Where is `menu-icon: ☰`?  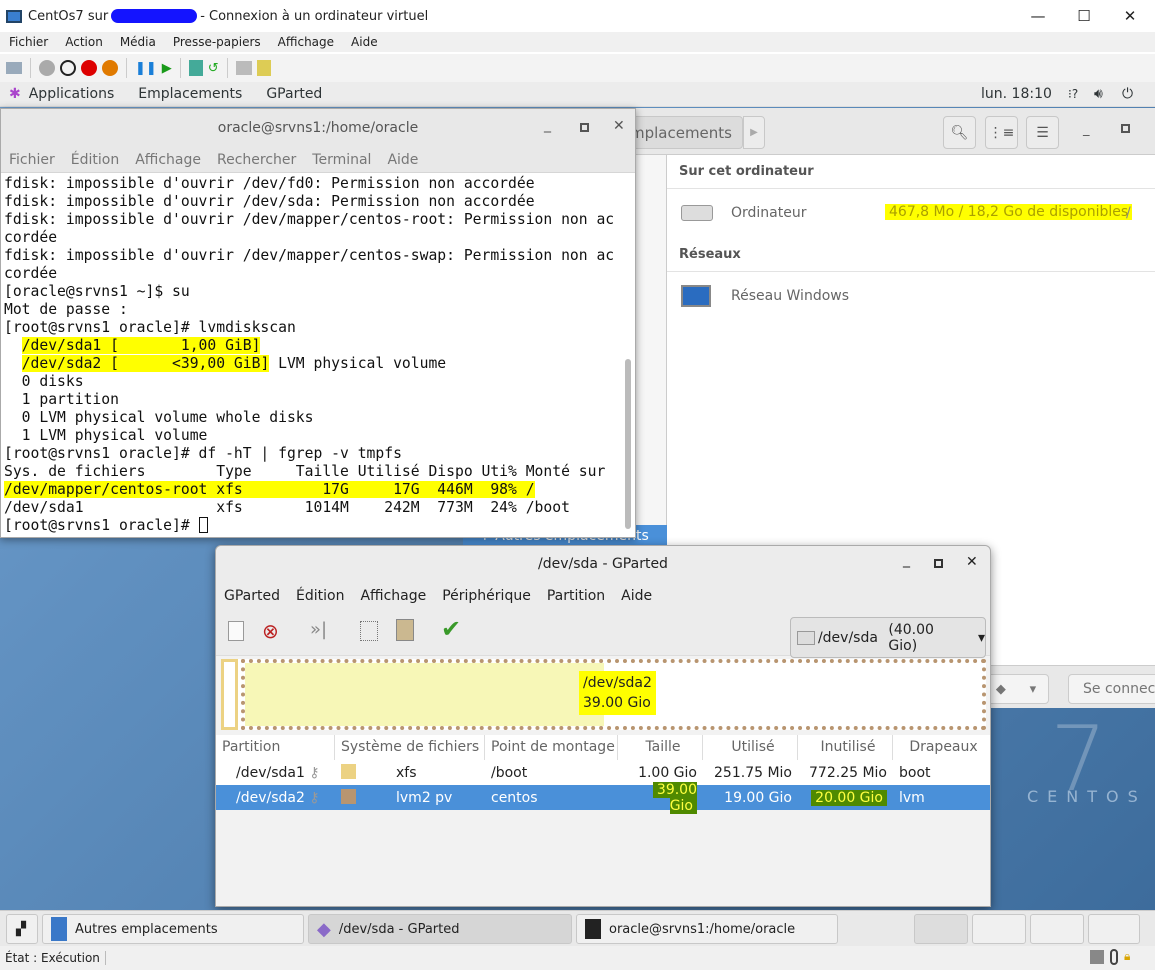 menu-icon: ☰ is located at coordinates (1042, 132).